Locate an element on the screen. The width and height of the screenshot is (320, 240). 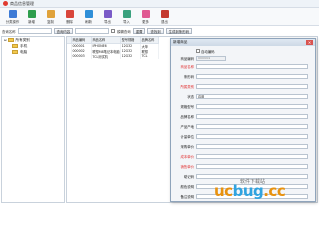
form-row: 产品产地 is located at coordinates (244, 126).